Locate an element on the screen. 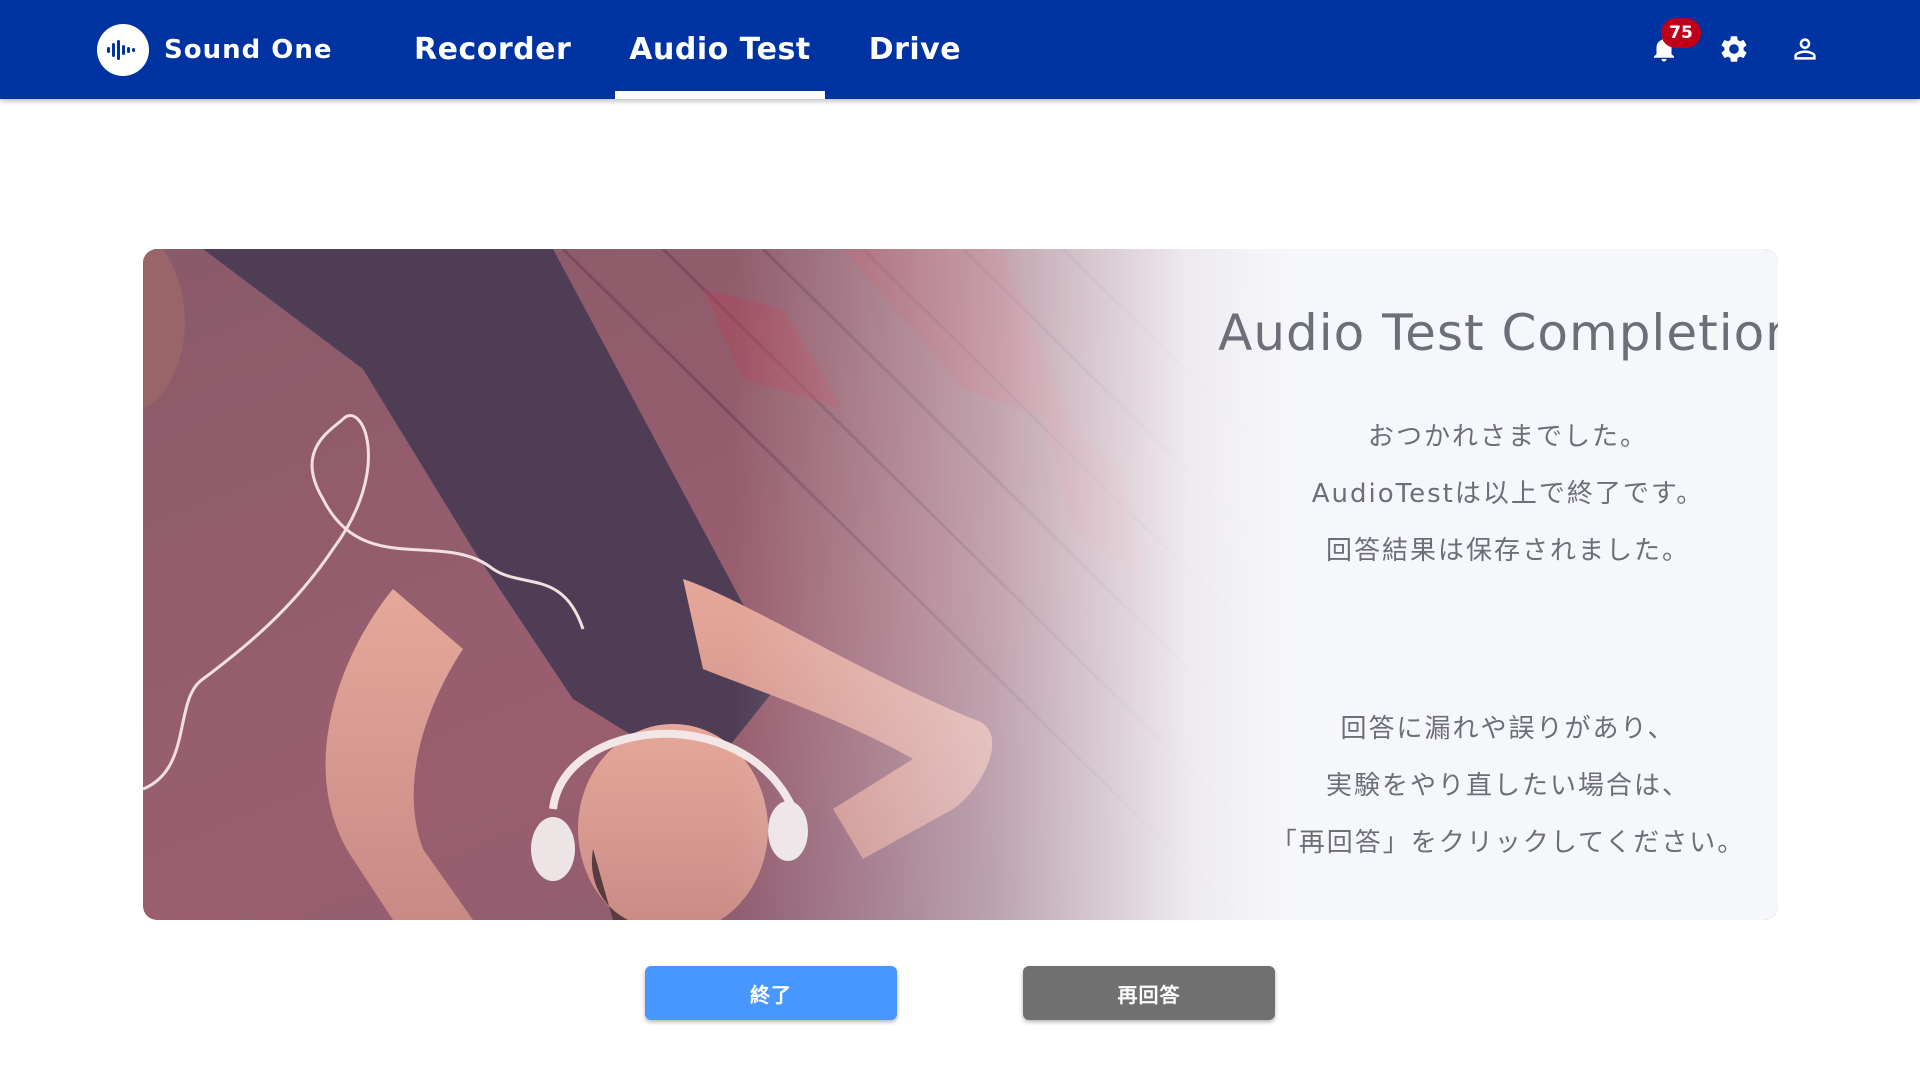 The height and width of the screenshot is (1080, 1920). account-button is located at coordinates (1805, 49).